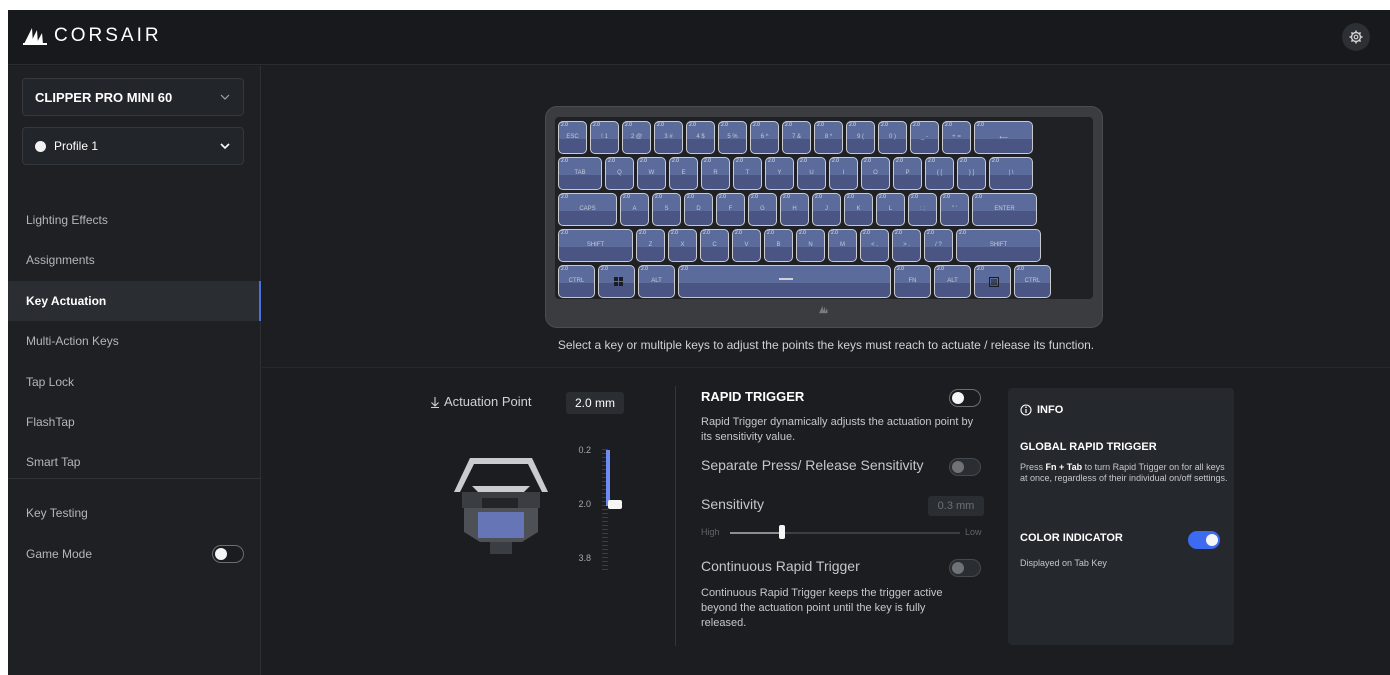  What do you see at coordinates (952, 281) in the screenshot?
I see `key-4-5: 2.0 ALT` at bounding box center [952, 281].